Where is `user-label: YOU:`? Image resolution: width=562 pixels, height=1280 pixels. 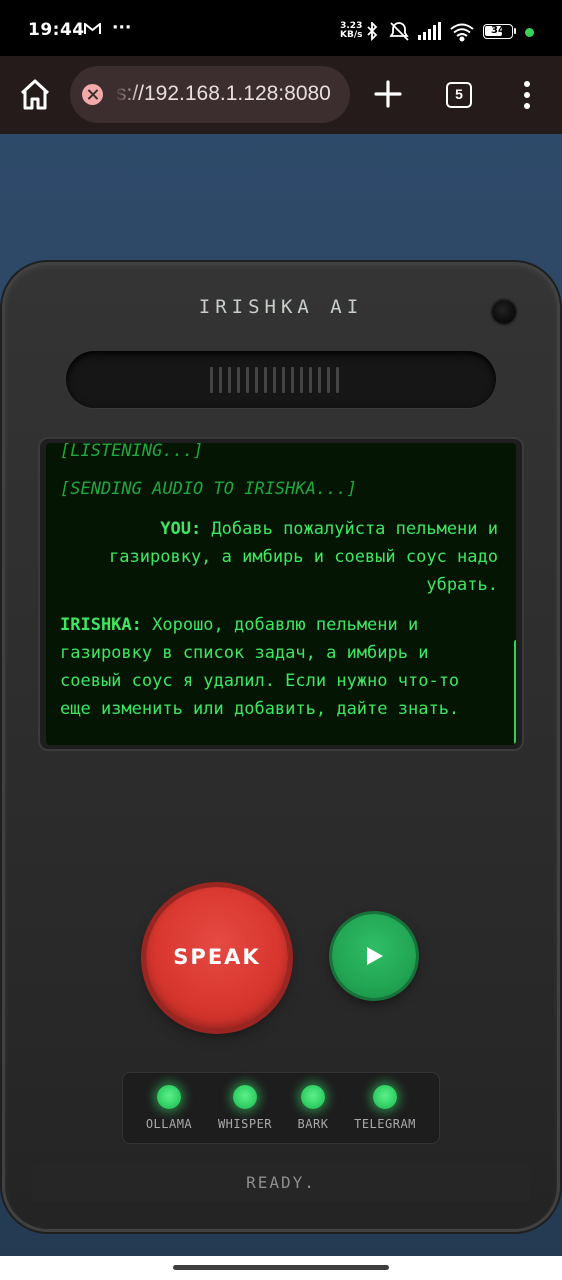 user-label: YOU: is located at coordinates (181, 529).